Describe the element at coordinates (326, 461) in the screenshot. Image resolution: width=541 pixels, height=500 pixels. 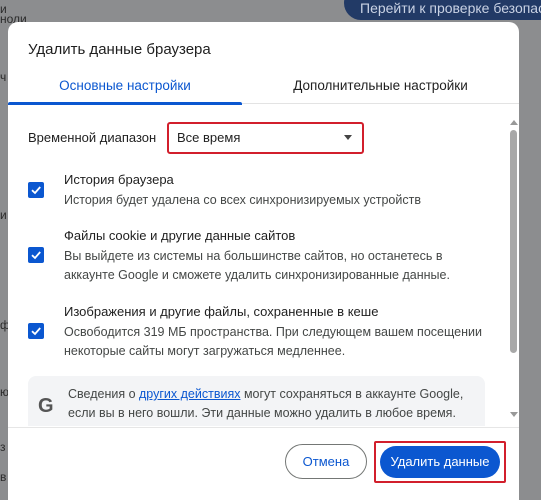
I see `cancel-button: Отмена` at that location.